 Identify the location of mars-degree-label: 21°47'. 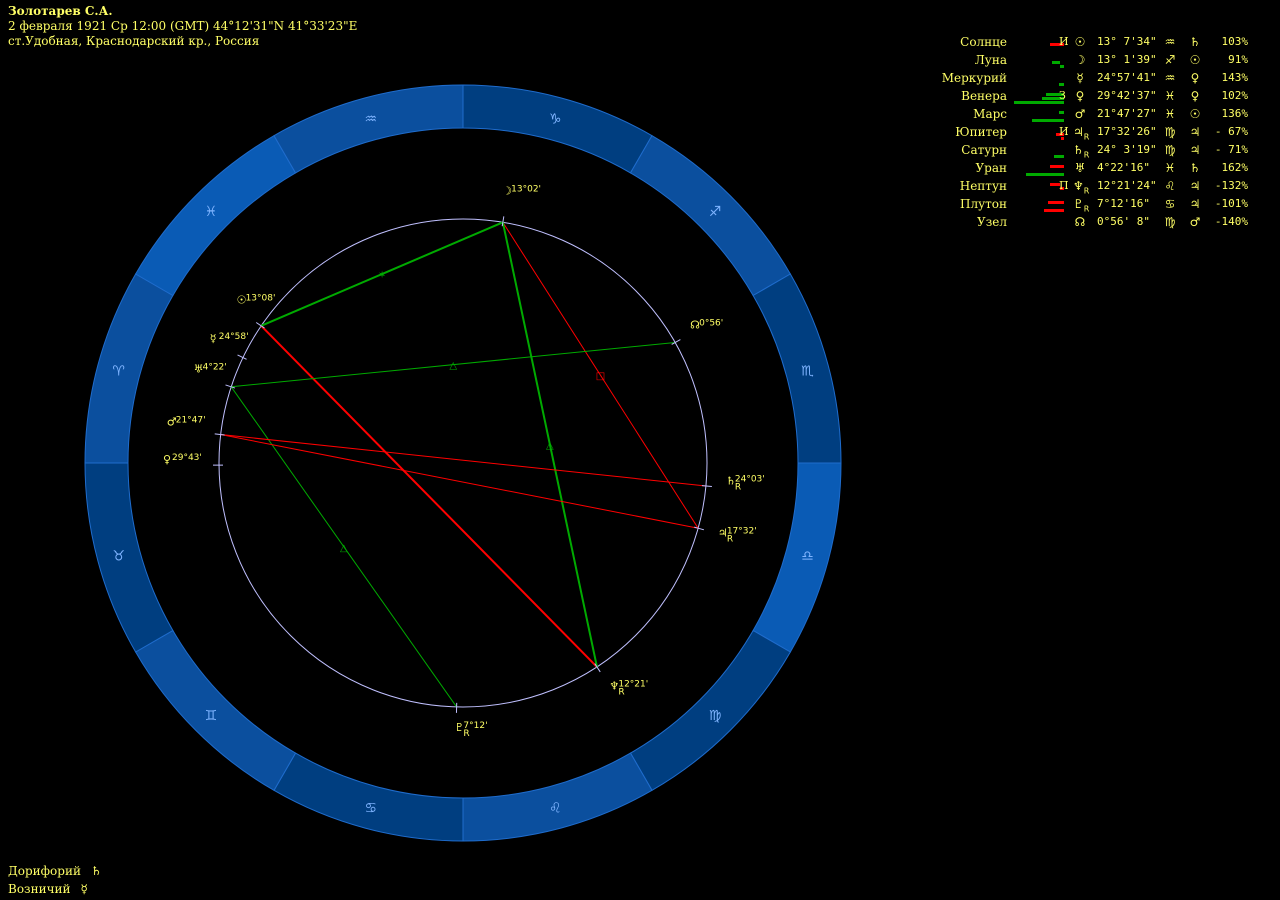
(191, 421).